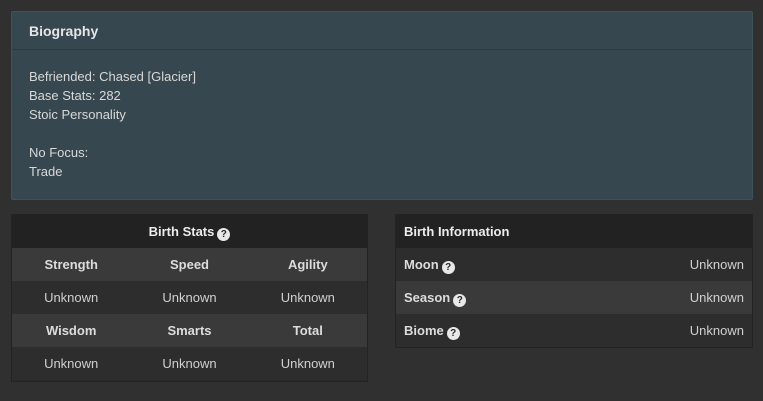  Describe the element at coordinates (71, 363) in the screenshot. I see `wisdom-value: Unknown` at that location.